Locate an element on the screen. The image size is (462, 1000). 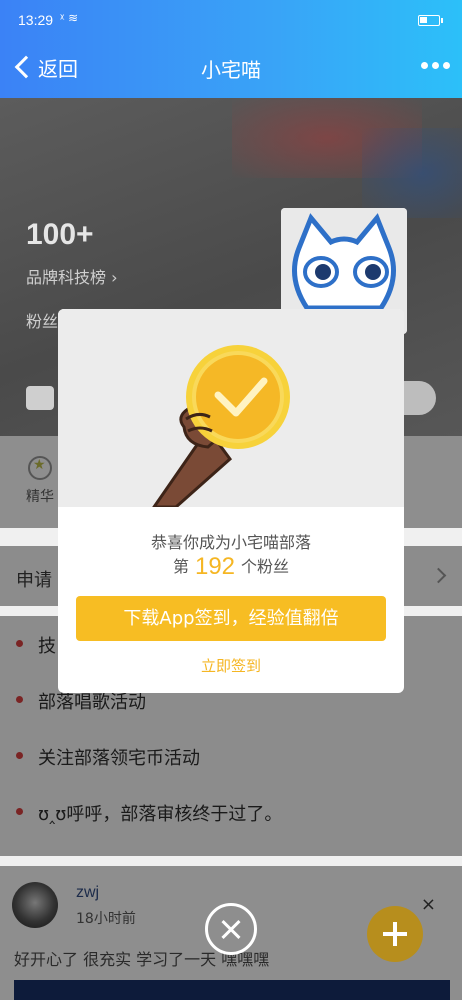
post-timestamp: 18小时前 is located at coordinates (106, 919).